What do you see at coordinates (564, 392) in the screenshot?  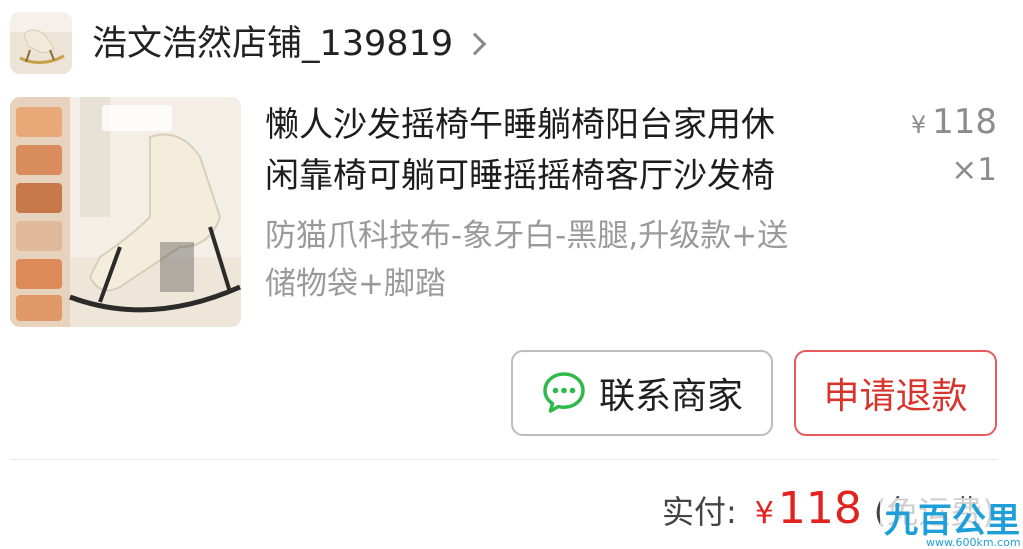 I see `wechat-chat-icon` at bounding box center [564, 392].